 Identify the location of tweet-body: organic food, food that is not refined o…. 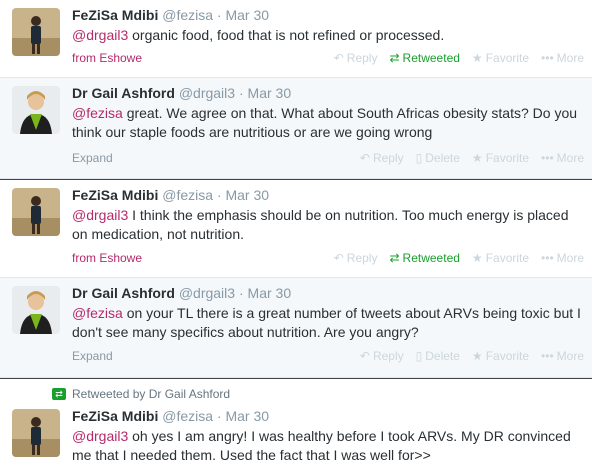
(288, 35).